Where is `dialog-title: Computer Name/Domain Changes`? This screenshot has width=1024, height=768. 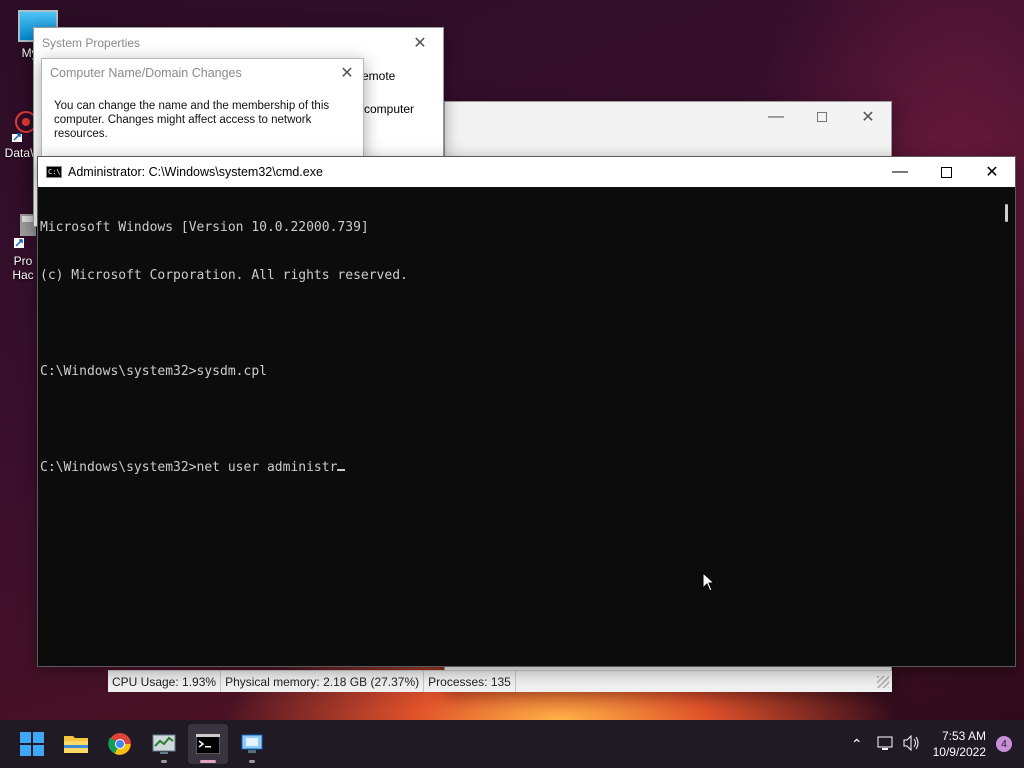 dialog-title: Computer Name/Domain Changes is located at coordinates (146, 73).